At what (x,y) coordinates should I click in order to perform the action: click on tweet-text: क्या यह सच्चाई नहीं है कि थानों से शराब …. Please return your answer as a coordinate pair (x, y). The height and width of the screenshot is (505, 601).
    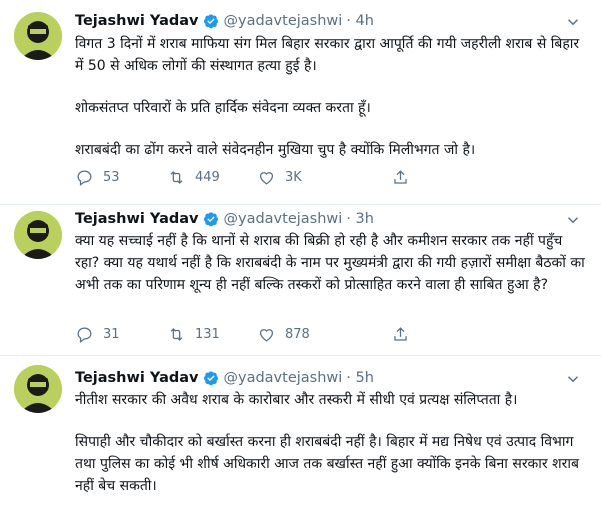
    Looking at the image, I should click on (331, 263).